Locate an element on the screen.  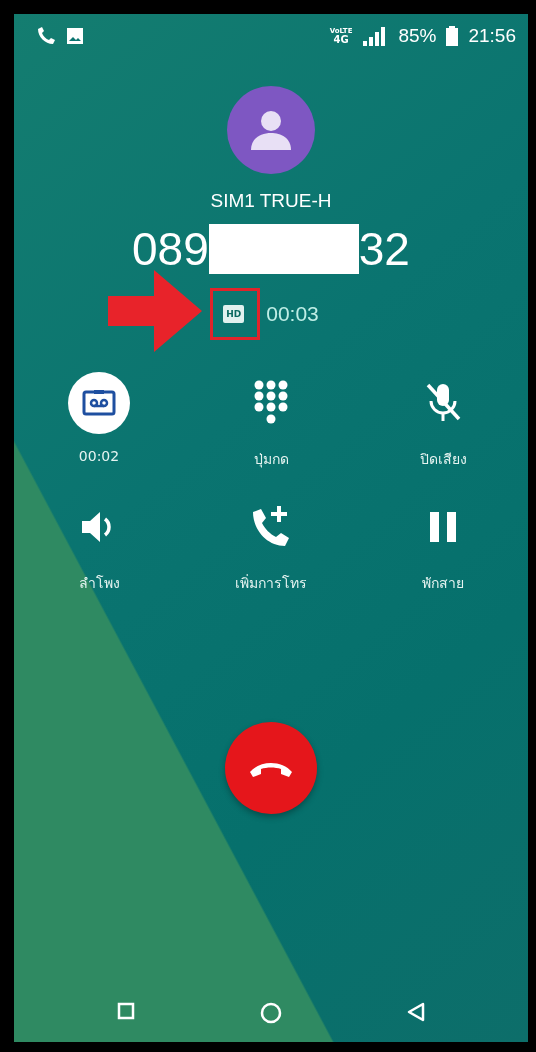
battery-percent: 85% is located at coordinates (417, 36).